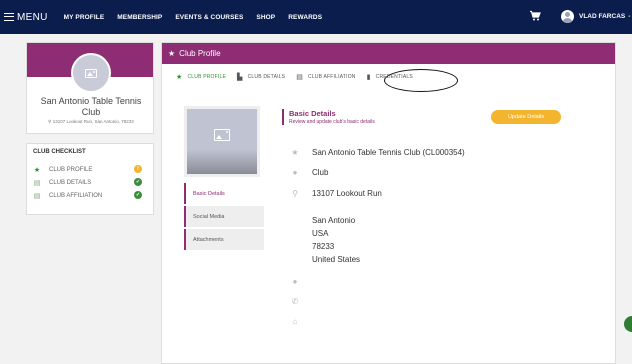  I want to click on tab-credentials: ▮ CREDENTIALS, so click(390, 77).